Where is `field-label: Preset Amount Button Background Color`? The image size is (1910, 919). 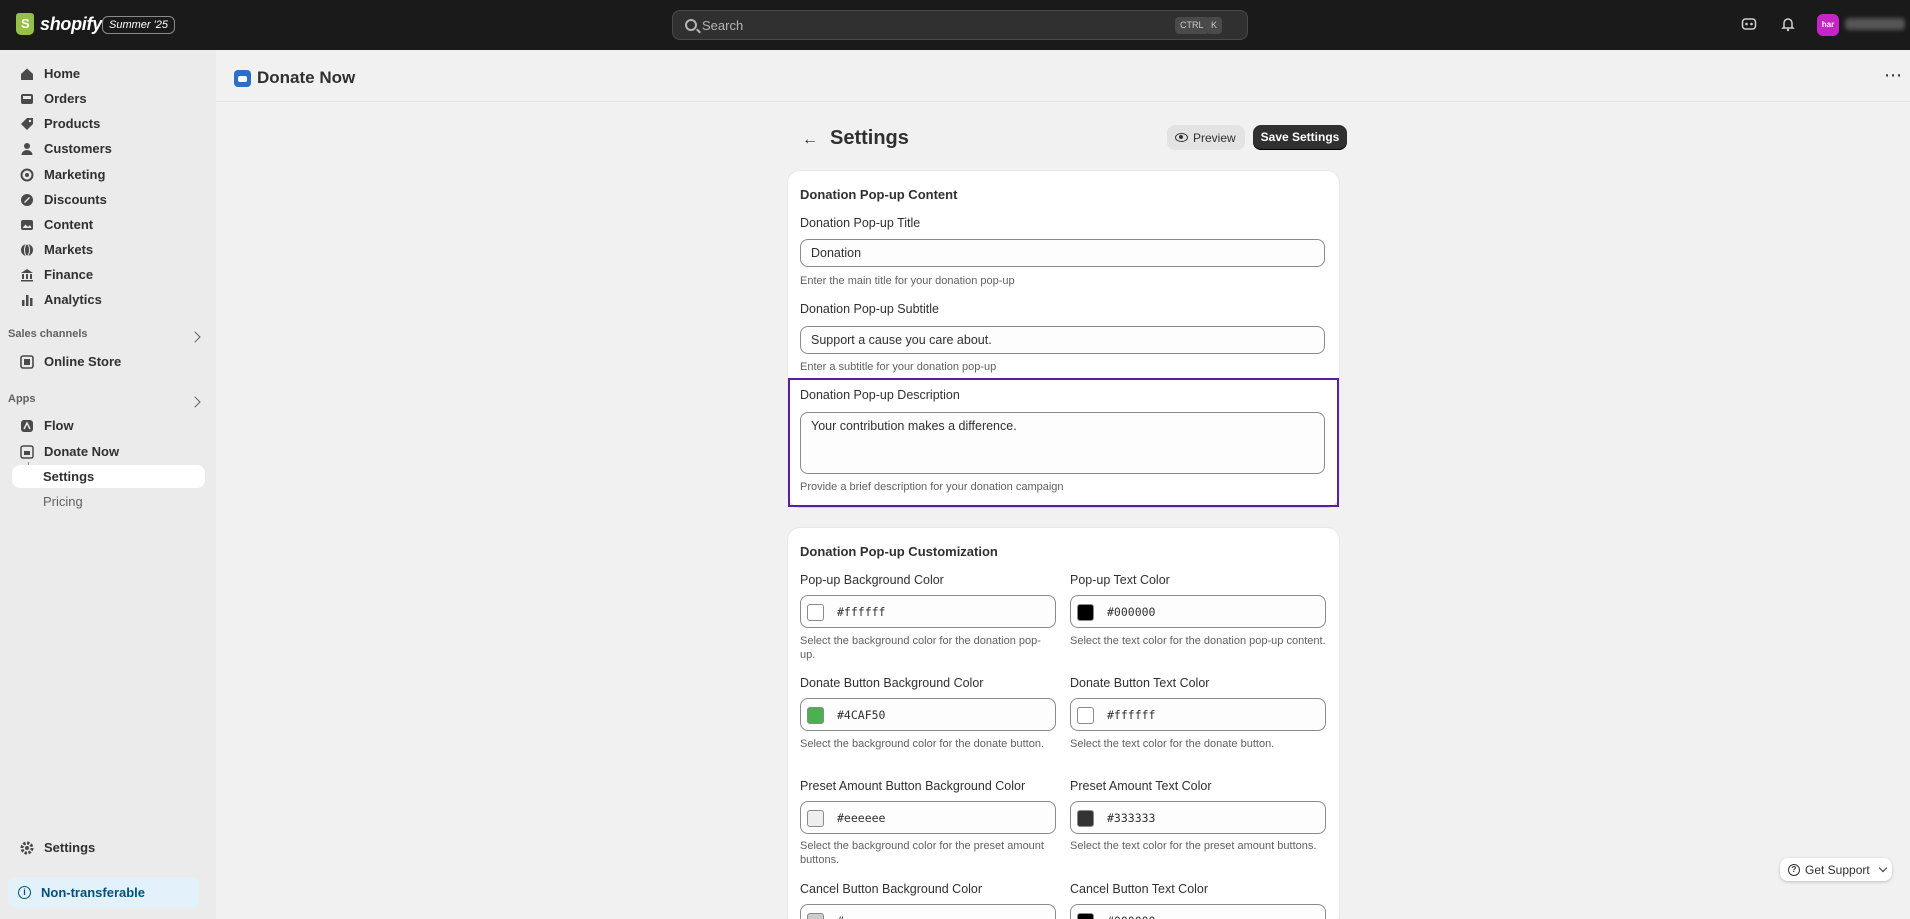
field-label: Preset Amount Button Background Color is located at coordinates (913, 786).